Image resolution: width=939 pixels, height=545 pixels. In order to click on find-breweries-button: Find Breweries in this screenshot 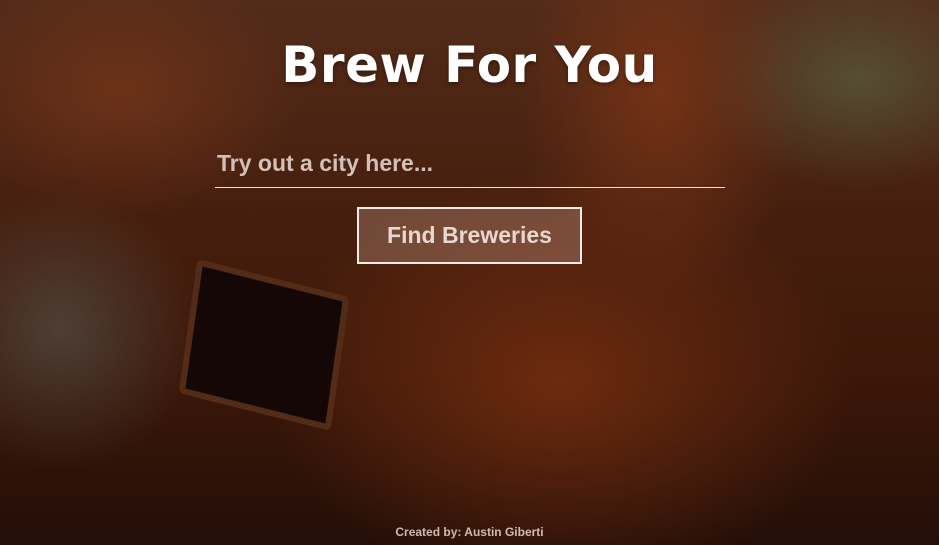, I will do `click(469, 235)`.